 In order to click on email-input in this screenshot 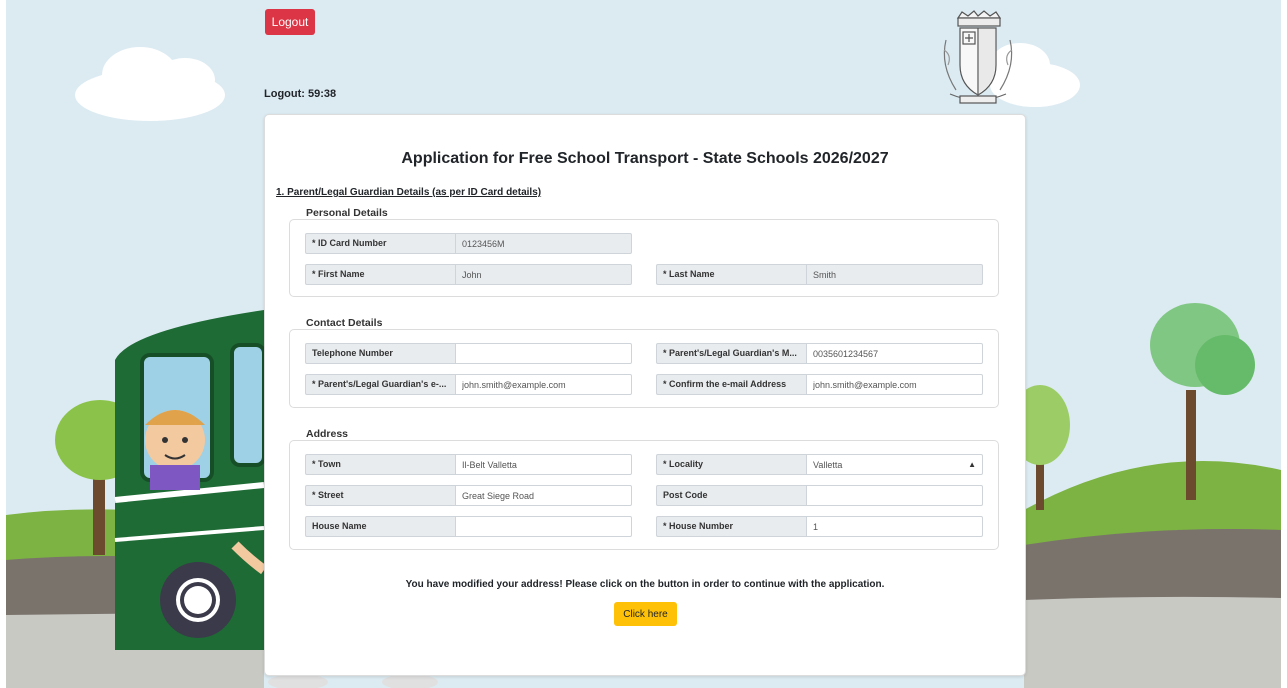, I will do `click(543, 384)`.